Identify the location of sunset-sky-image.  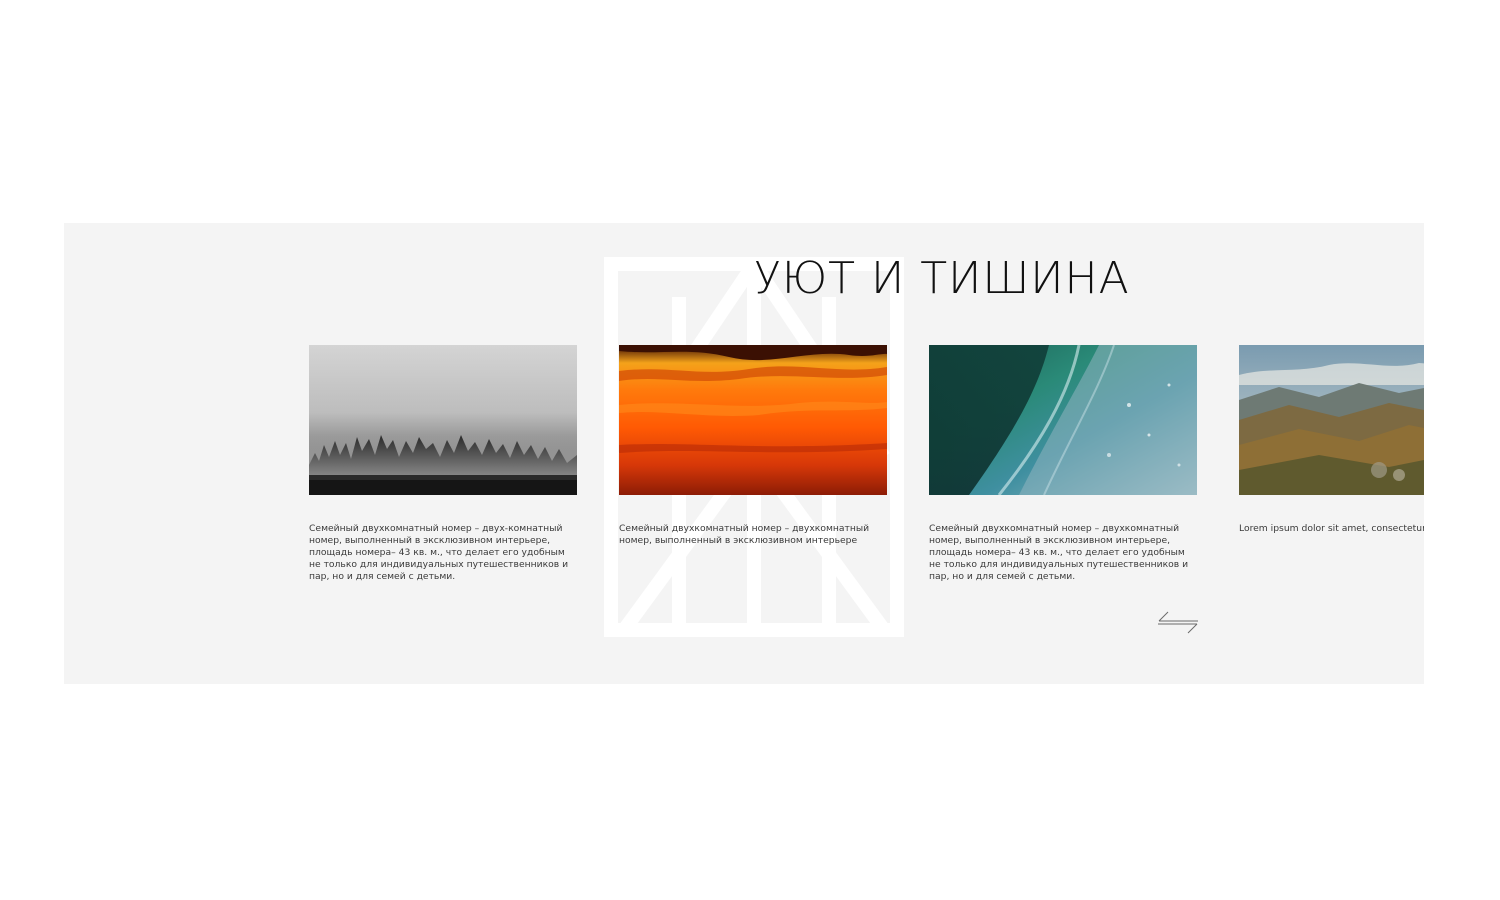
(753, 420).